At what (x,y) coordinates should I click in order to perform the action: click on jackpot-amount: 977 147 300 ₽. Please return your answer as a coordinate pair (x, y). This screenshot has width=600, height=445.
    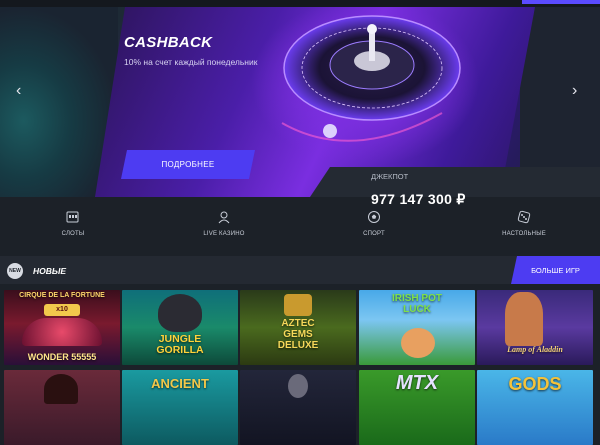
    Looking at the image, I should click on (418, 199).